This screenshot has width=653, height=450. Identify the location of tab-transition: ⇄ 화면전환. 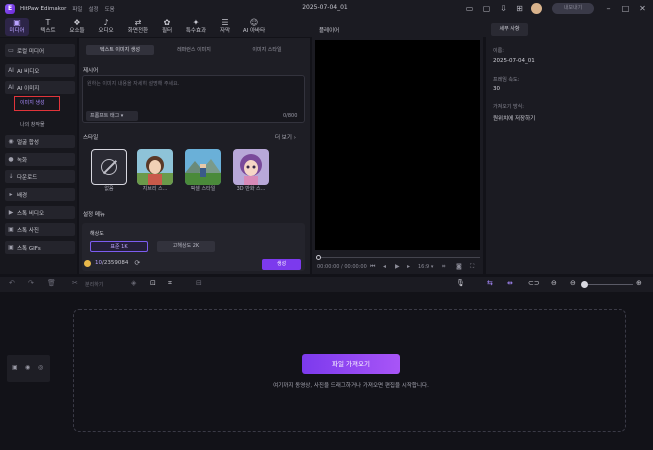
(138, 27).